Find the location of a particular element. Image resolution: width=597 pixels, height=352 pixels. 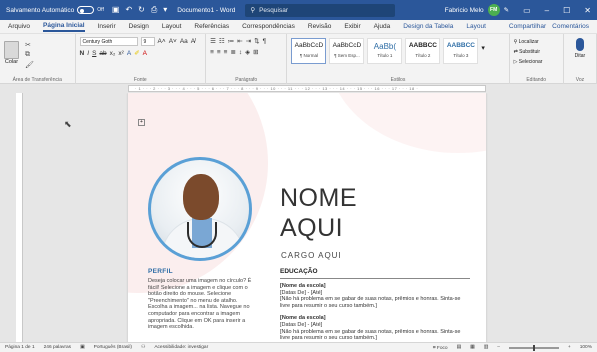

copy-icon: ⧉ is located at coordinates (29, 55).